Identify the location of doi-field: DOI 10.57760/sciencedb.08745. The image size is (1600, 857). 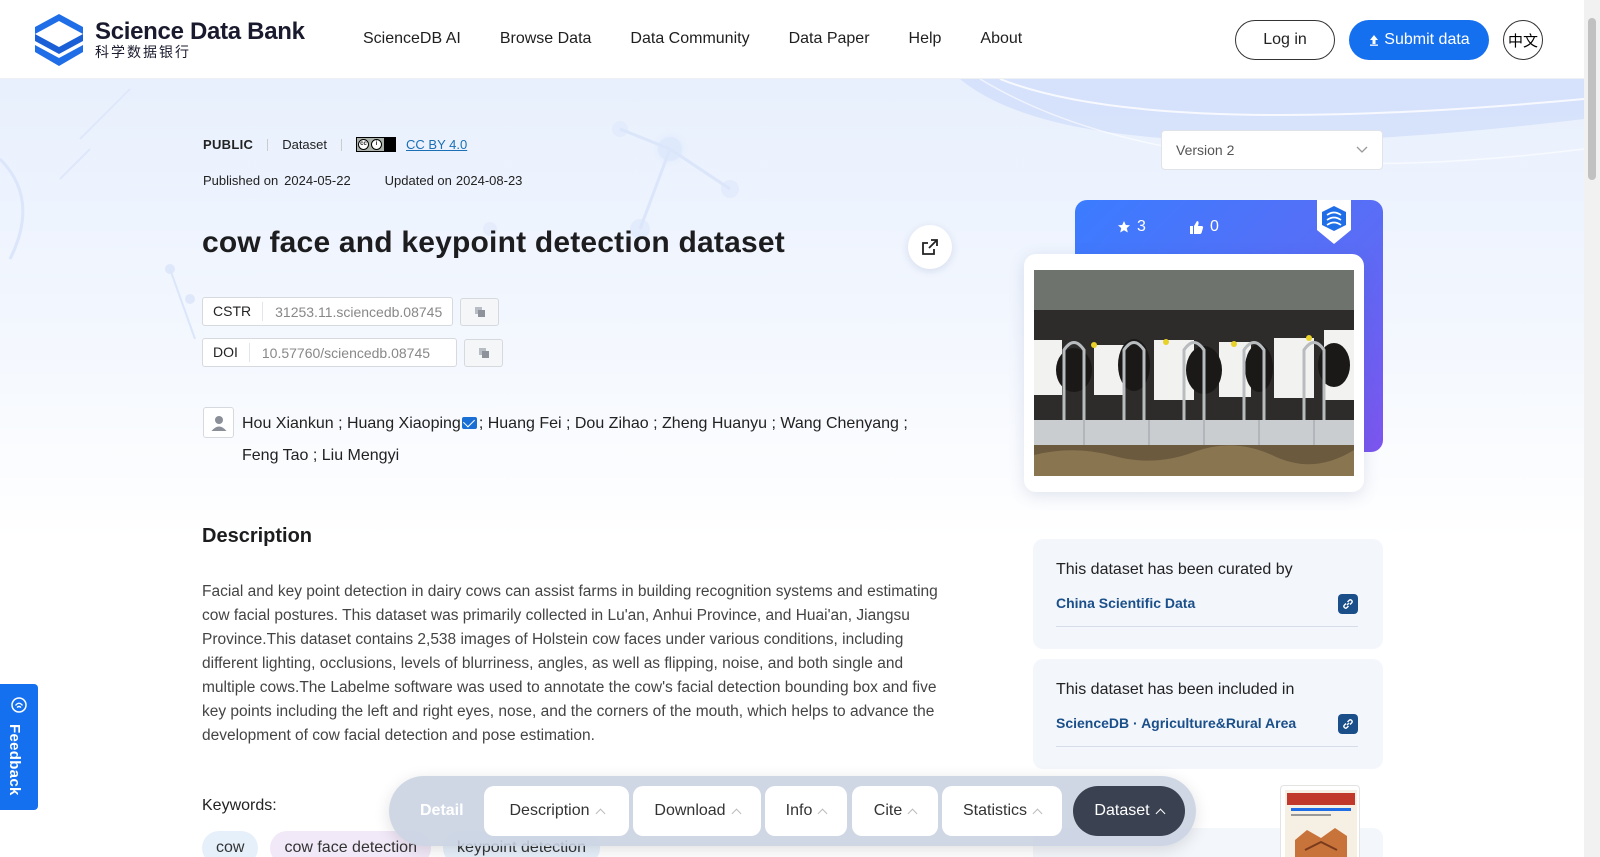
(329, 352).